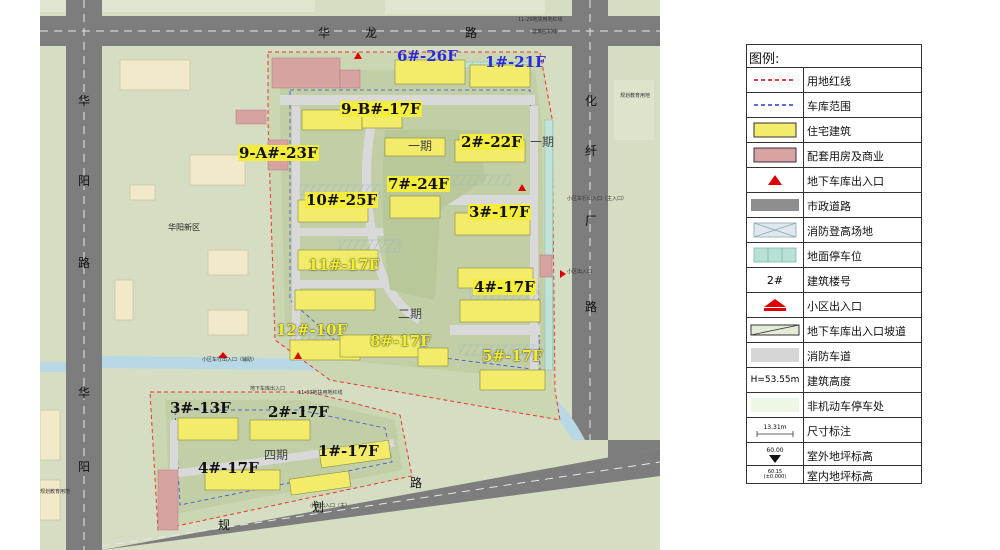 This screenshot has height=550, width=1000. Describe the element at coordinates (635, 96) in the screenshot. I see `note-right-top: 规划教育用地` at that location.